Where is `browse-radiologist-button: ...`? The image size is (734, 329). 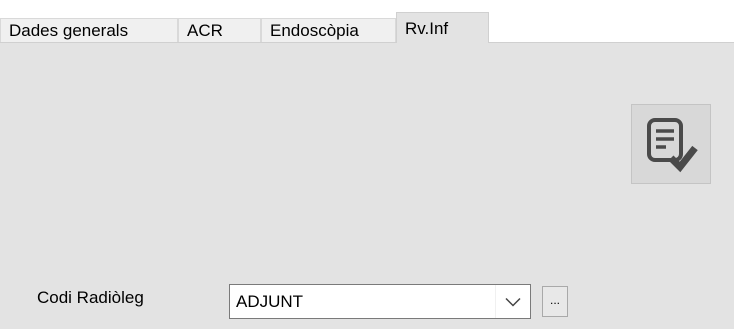
browse-radiologist-button: ... is located at coordinates (555, 301).